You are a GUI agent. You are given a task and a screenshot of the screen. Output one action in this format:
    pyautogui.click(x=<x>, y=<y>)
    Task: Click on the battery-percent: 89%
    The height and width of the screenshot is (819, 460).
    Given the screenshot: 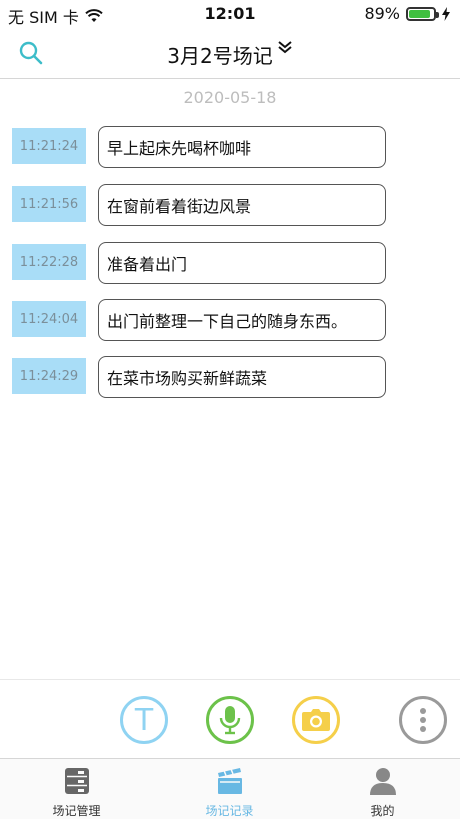 What is the action you would take?
    pyautogui.click(x=382, y=13)
    